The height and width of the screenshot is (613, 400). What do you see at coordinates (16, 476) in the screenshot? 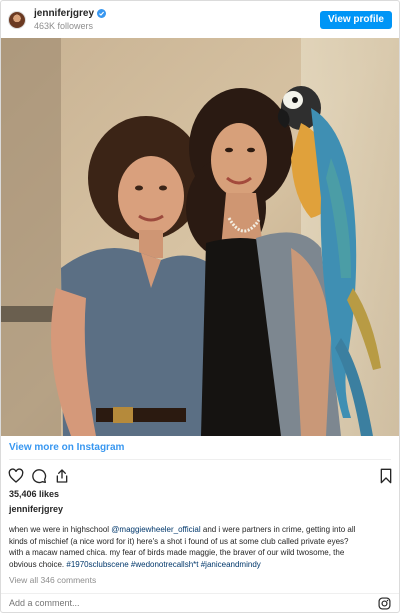
I see `heart-icon` at bounding box center [16, 476].